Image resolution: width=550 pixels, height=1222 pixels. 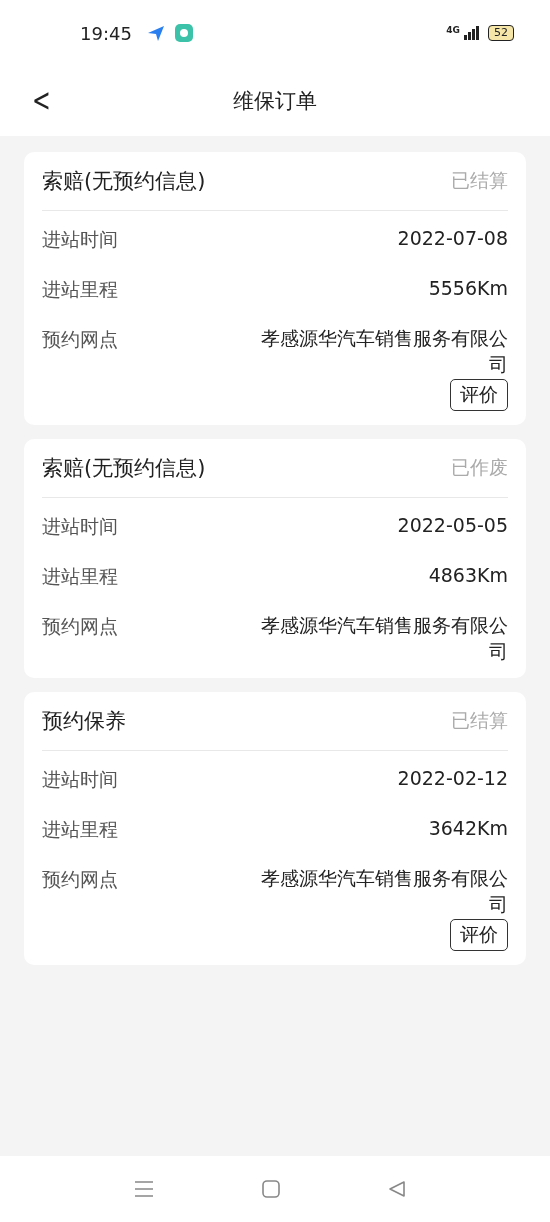 What do you see at coordinates (397, 1189) in the screenshot?
I see `back-icon` at bounding box center [397, 1189].